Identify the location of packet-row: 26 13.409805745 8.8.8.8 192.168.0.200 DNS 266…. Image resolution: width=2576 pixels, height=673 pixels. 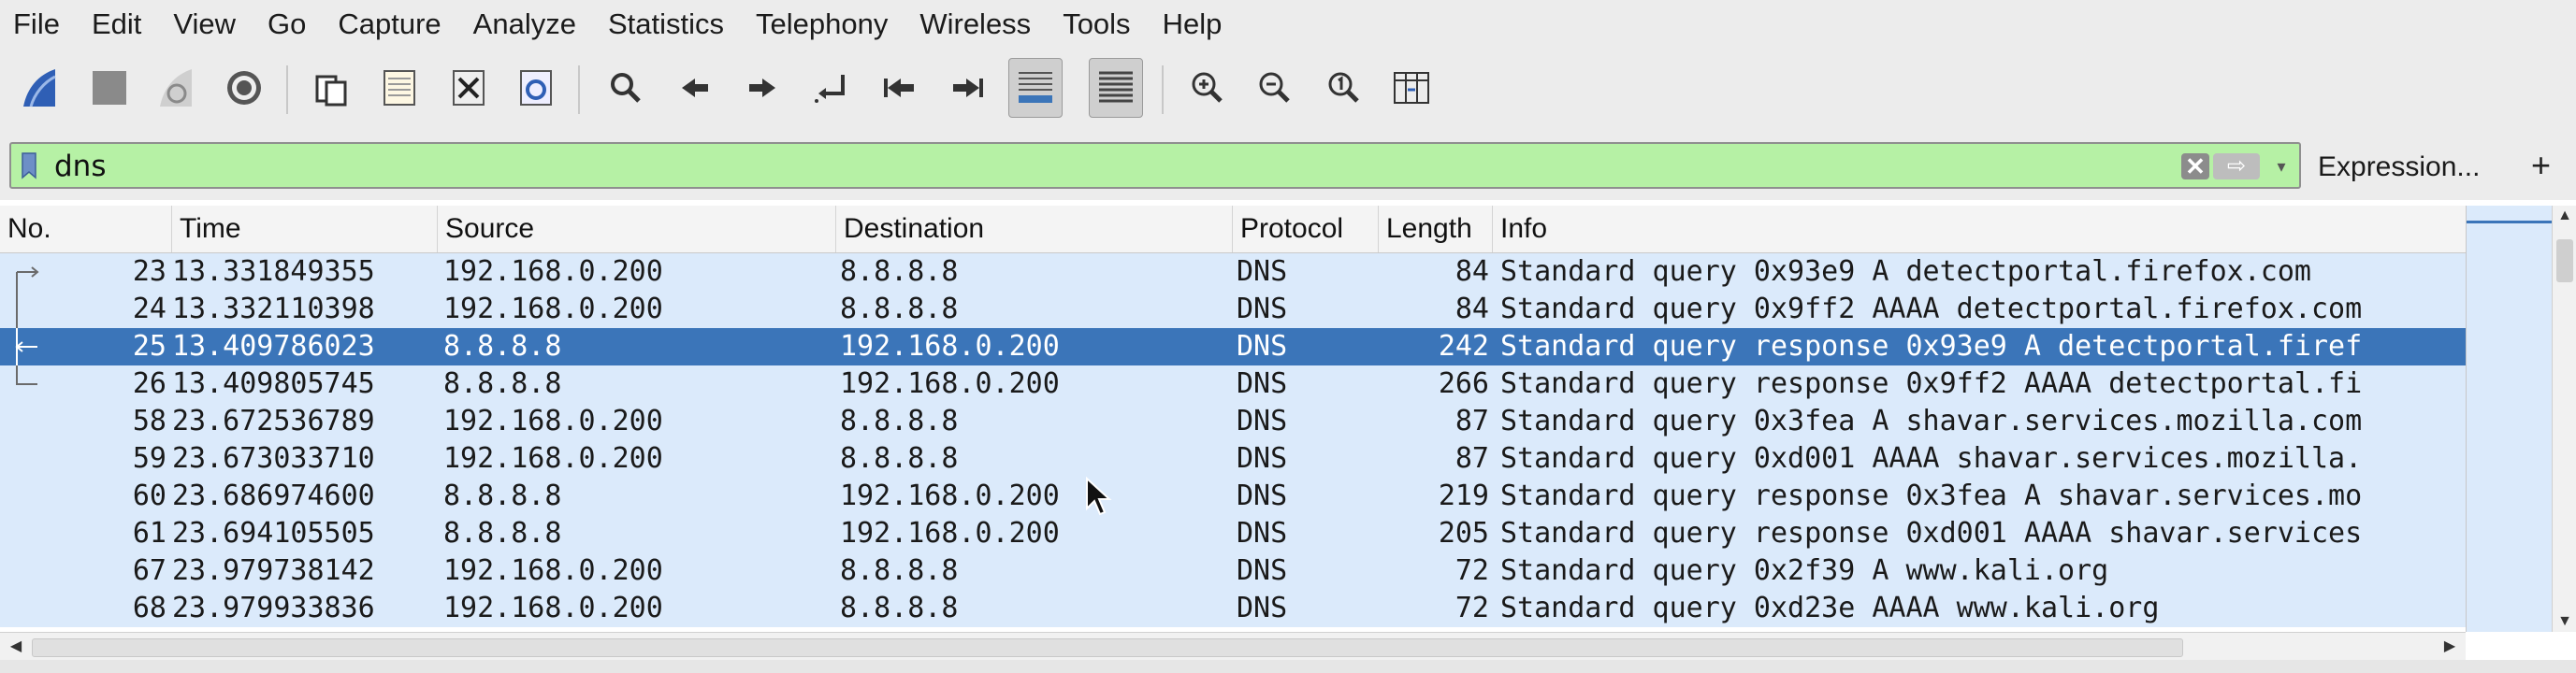
(1233, 384).